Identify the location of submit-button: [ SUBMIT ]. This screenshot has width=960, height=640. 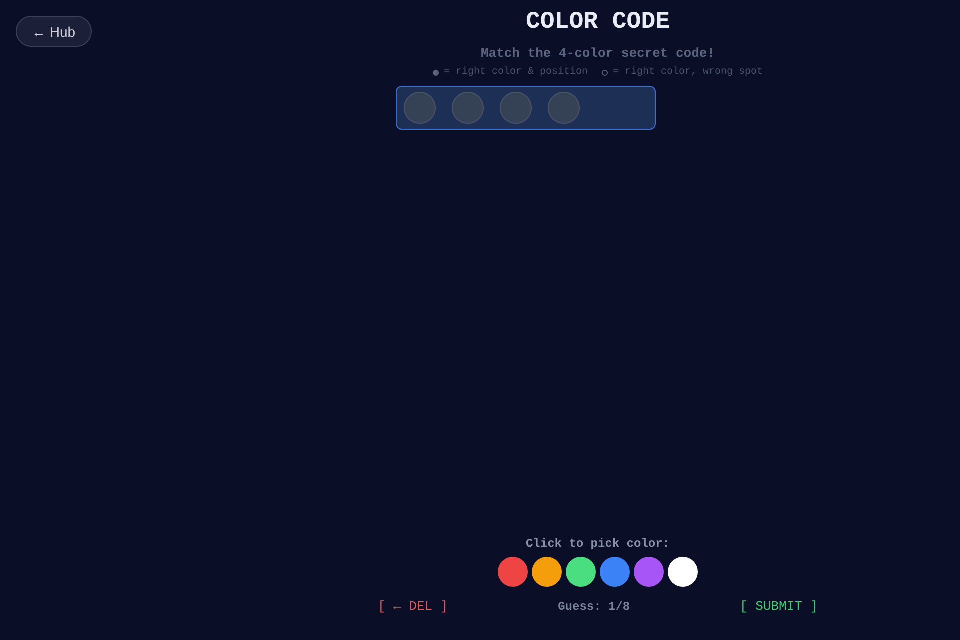
(779, 606).